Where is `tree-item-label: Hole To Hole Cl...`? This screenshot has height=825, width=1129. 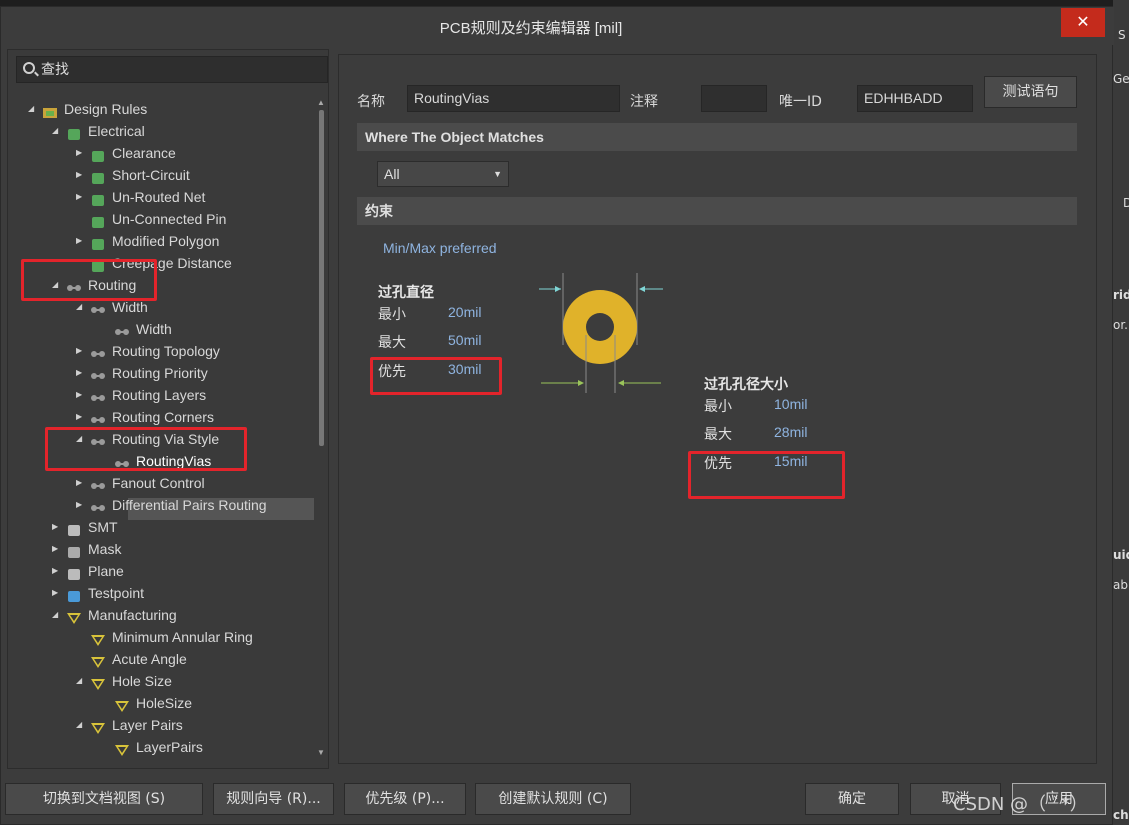
tree-item-label: Hole To Hole Cl... is located at coordinates (166, 760).